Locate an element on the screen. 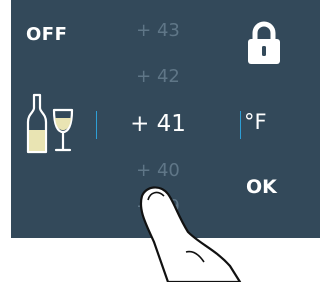  current-temperature: + 41 is located at coordinates (158, 124).